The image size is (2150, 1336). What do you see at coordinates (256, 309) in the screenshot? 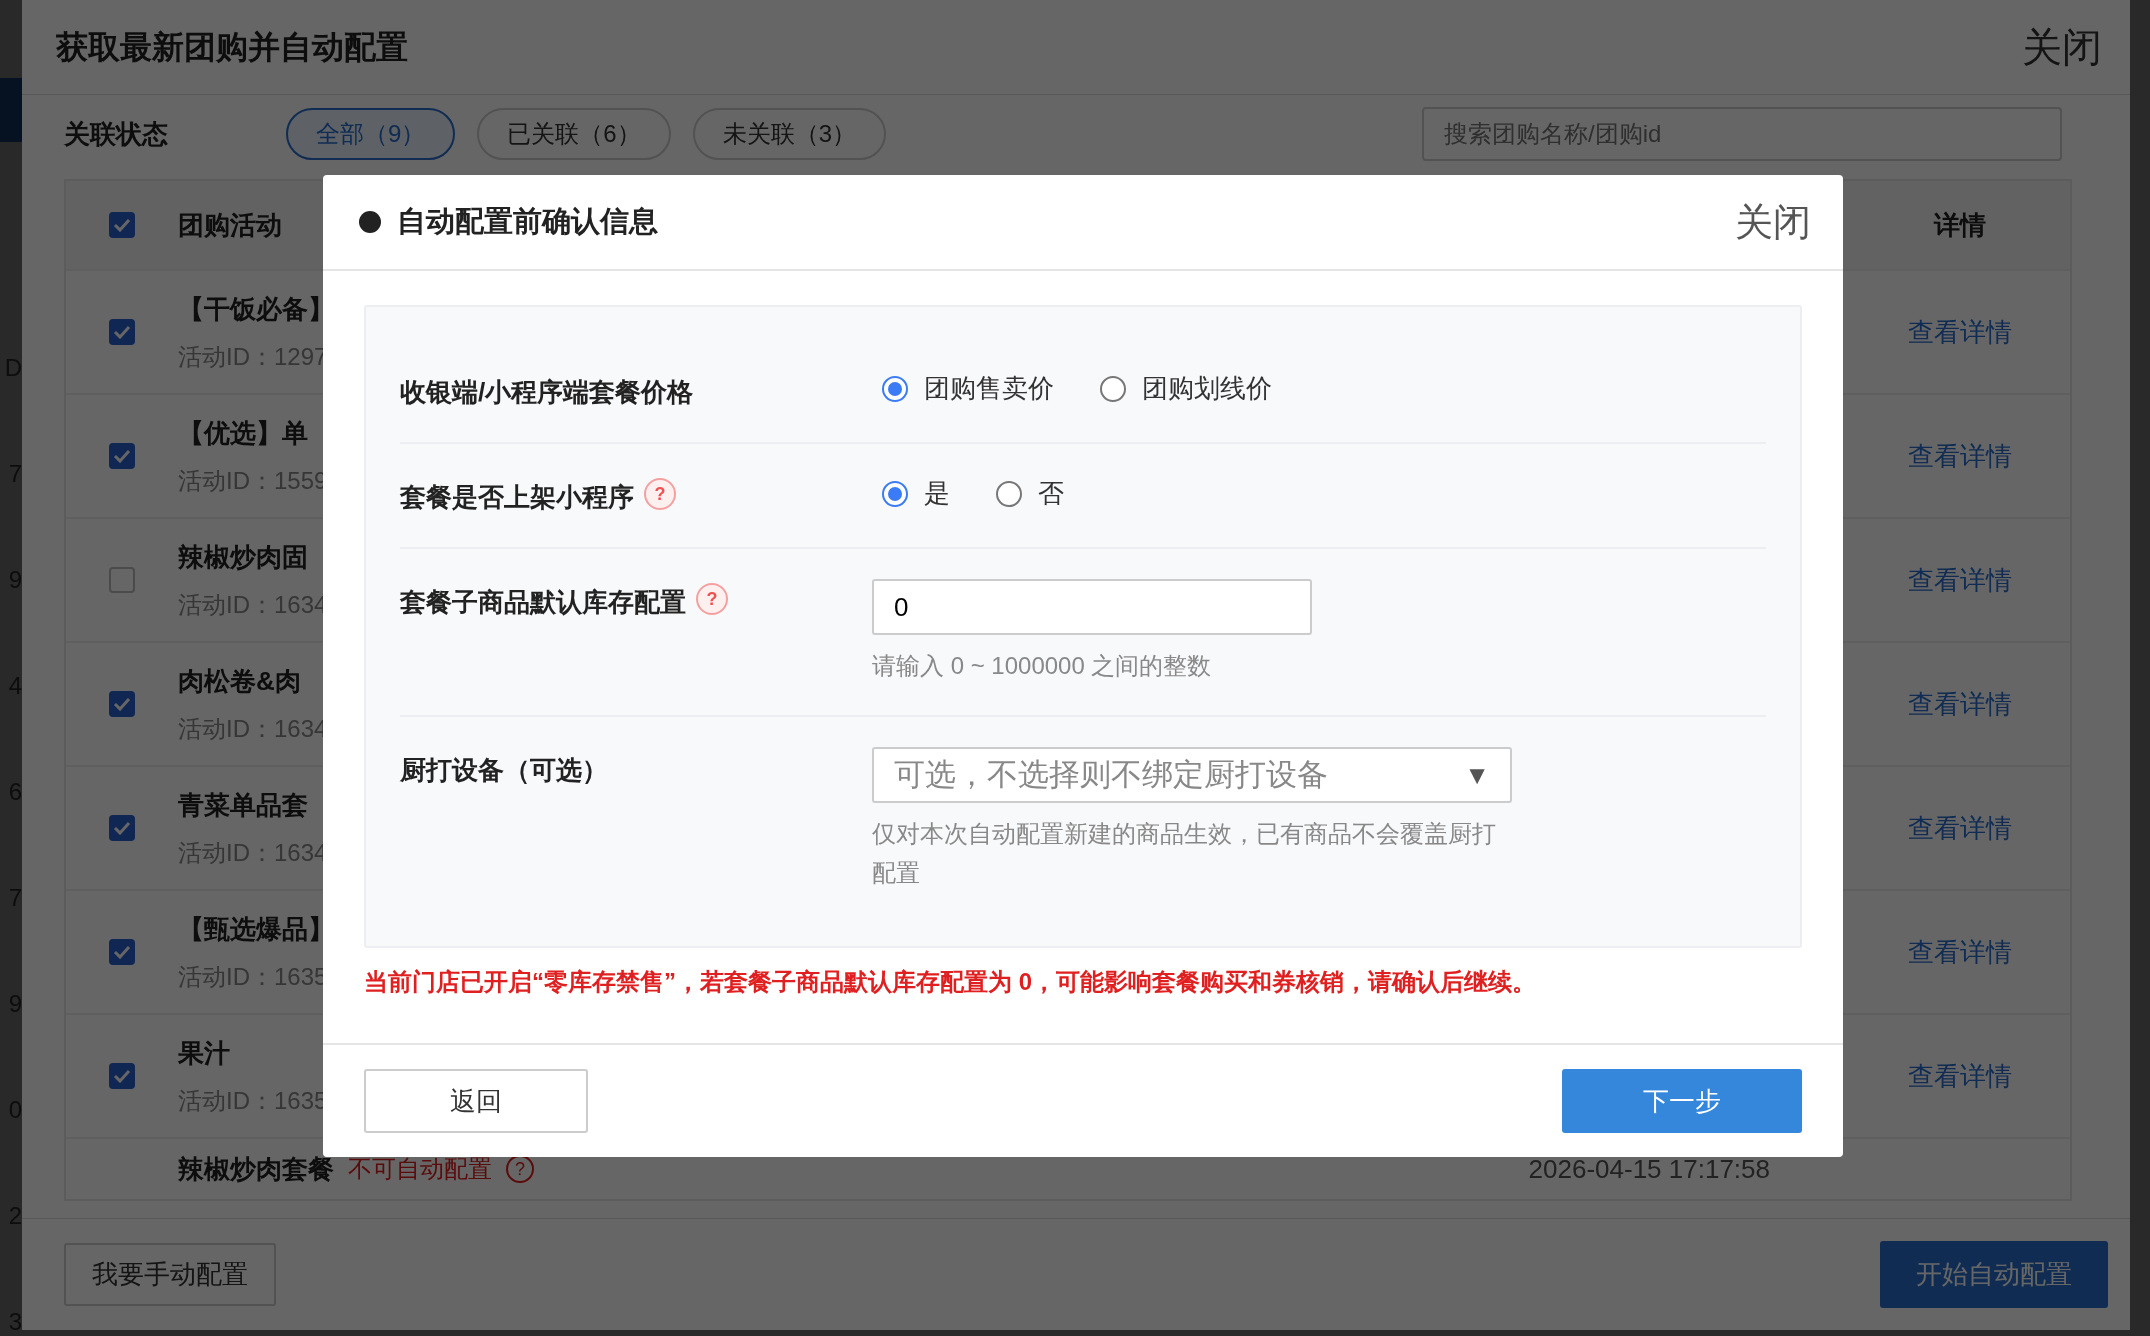
I see `activity-name: 【干饭必备】` at bounding box center [256, 309].